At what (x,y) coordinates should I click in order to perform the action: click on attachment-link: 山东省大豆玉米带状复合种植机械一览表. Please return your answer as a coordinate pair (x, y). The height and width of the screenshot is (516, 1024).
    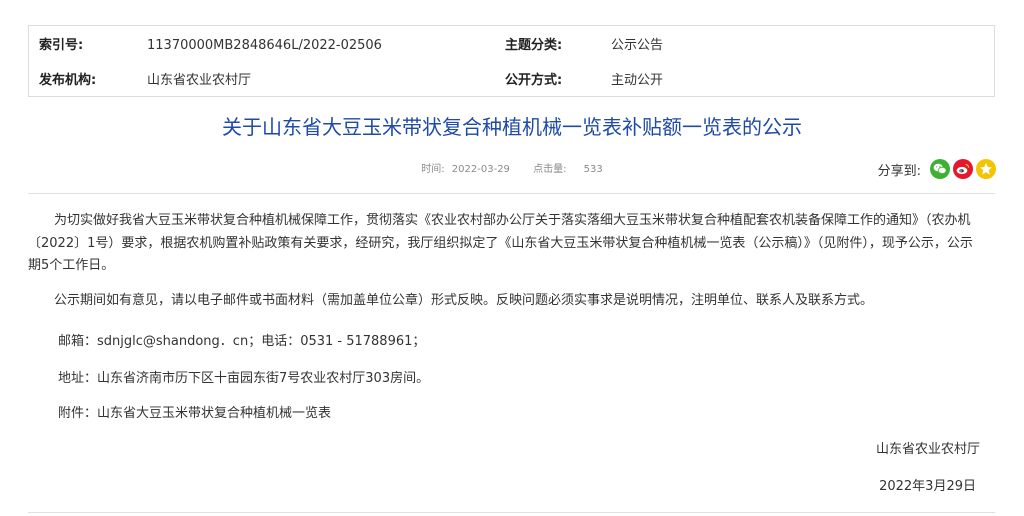
    Looking at the image, I should click on (214, 413).